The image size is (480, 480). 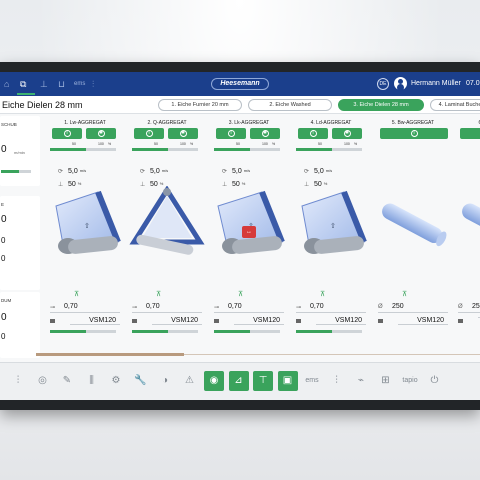 I want to click on recipe-tab-2: 2. Eiche Washed, so click(x=290, y=105).